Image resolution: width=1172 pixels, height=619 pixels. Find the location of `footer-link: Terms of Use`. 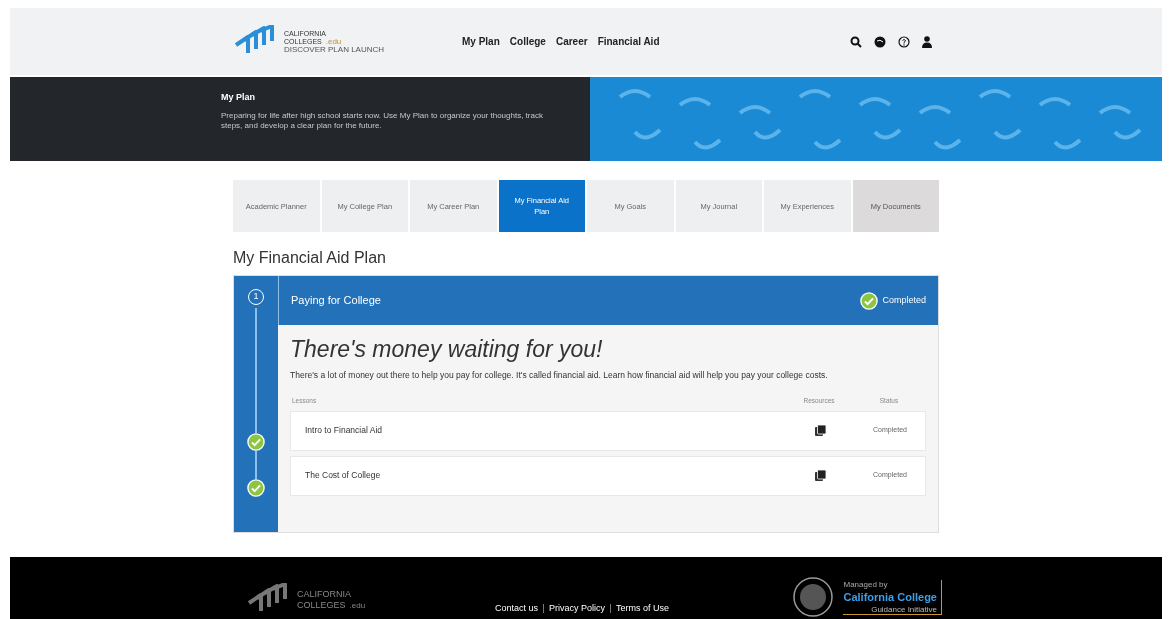

footer-link: Terms of Use is located at coordinates (643, 608).